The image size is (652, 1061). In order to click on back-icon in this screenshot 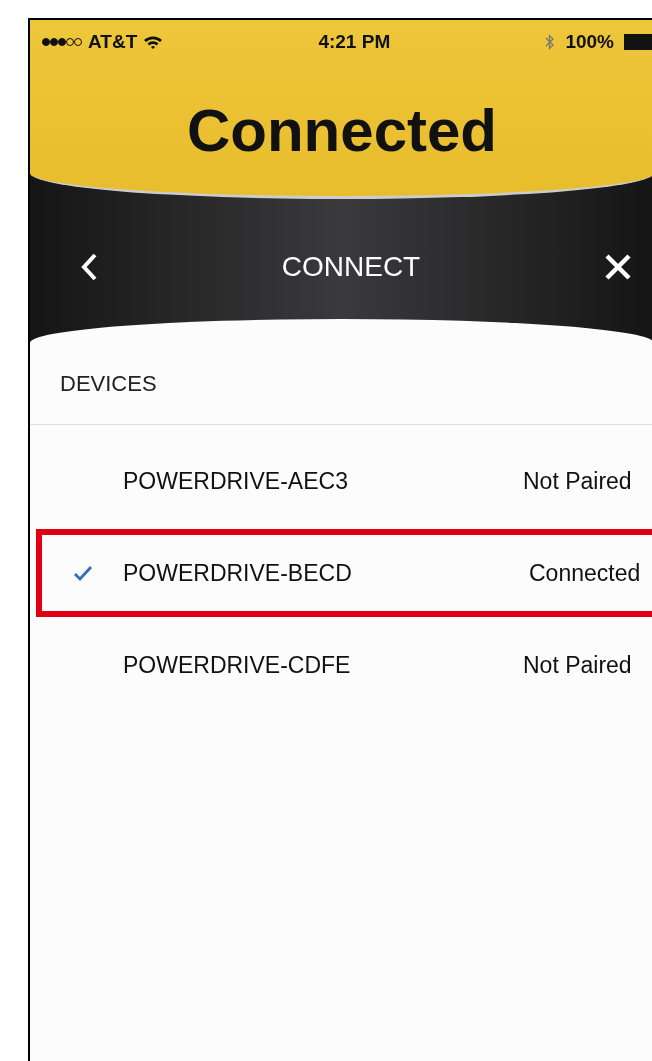, I will do `click(89, 267)`.